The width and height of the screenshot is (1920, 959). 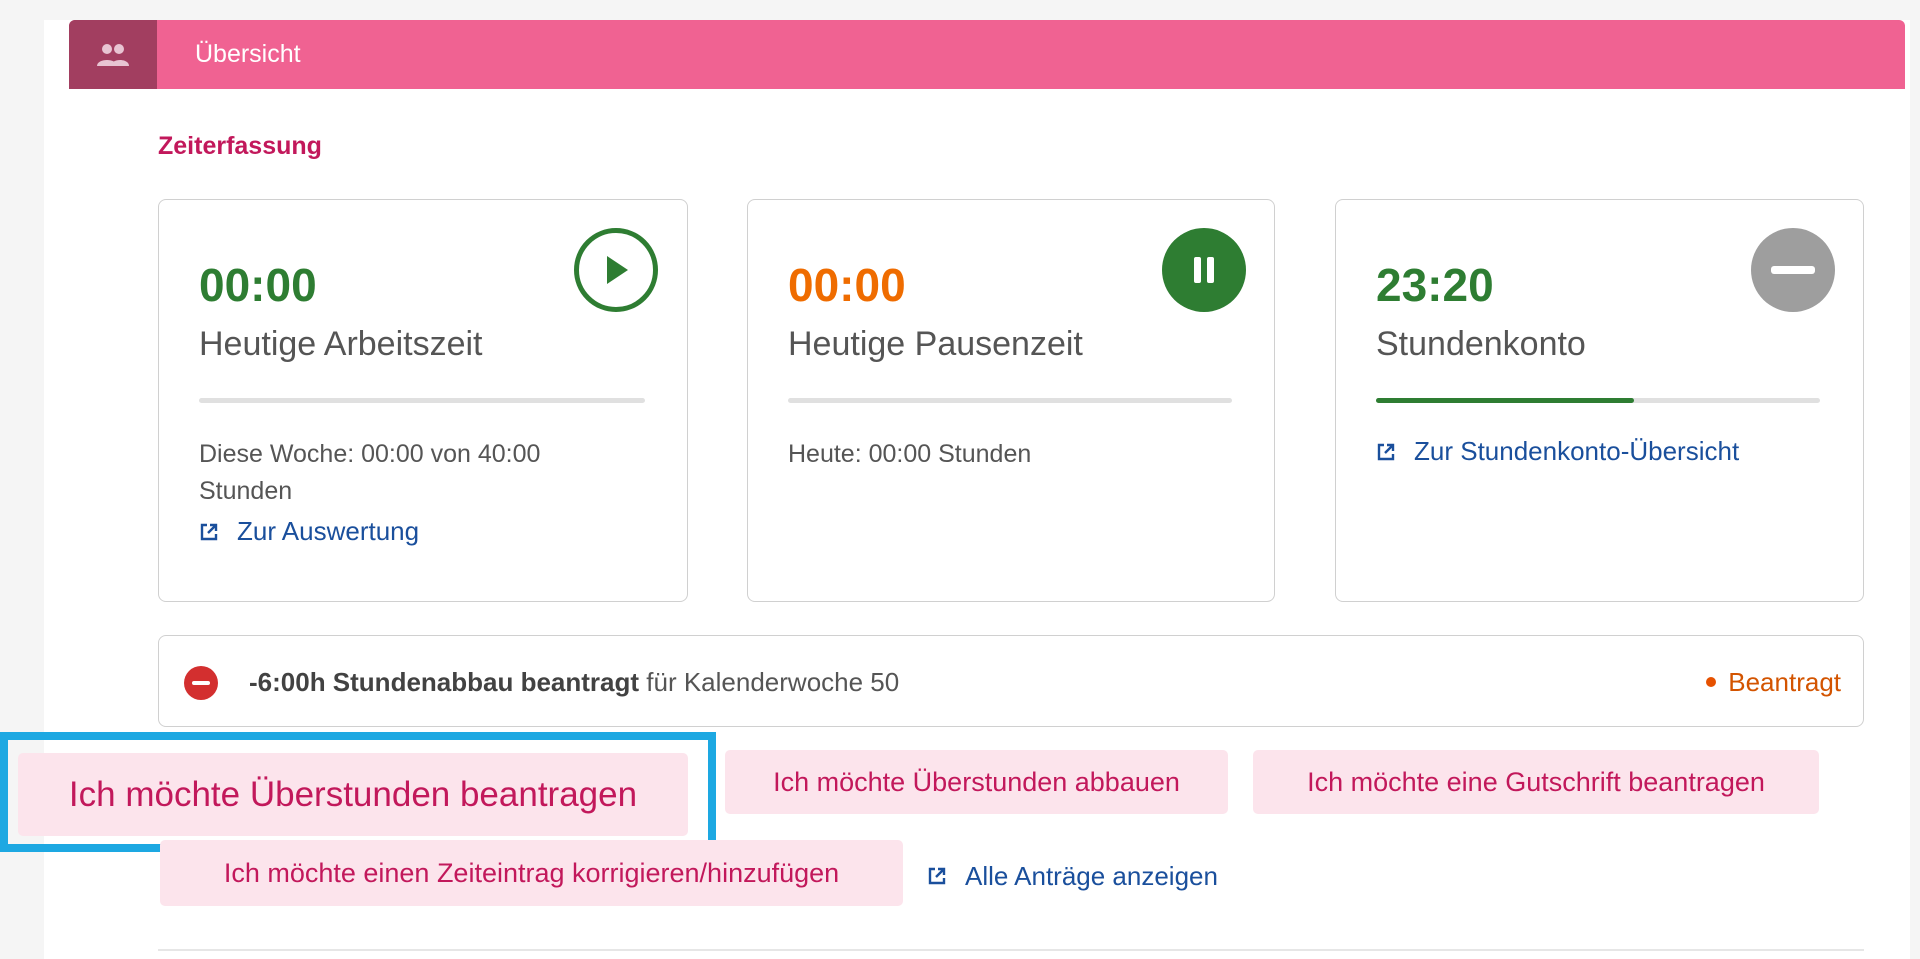 I want to click on all-requests-label: Alle Anträge anzeigen, so click(x=1091, y=875).